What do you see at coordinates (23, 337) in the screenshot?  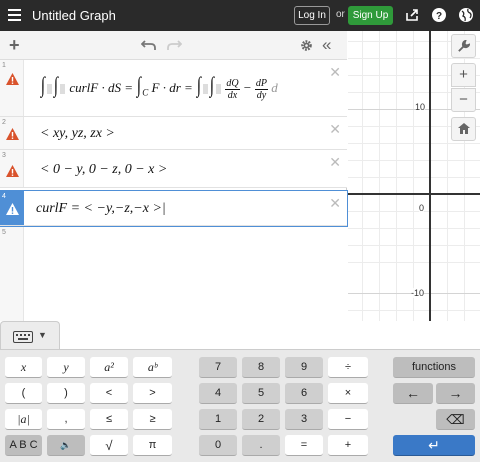 I see `keyboard-icon` at bounding box center [23, 337].